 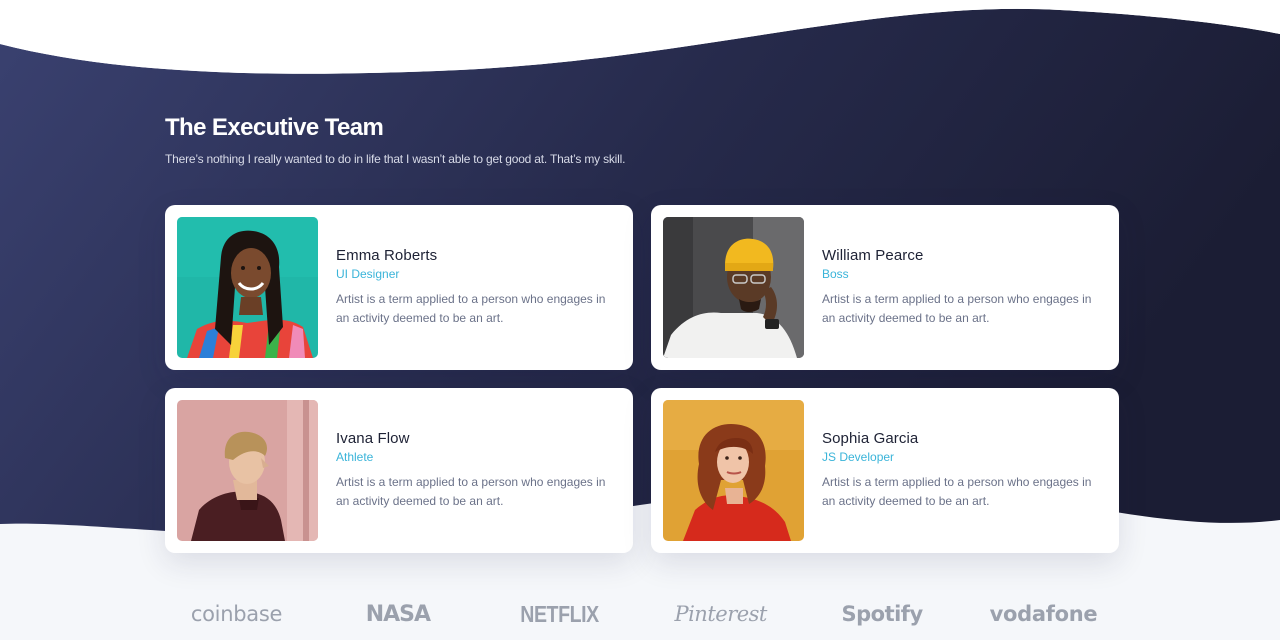 I want to click on nasa-logo: NASA, so click(x=397, y=614).